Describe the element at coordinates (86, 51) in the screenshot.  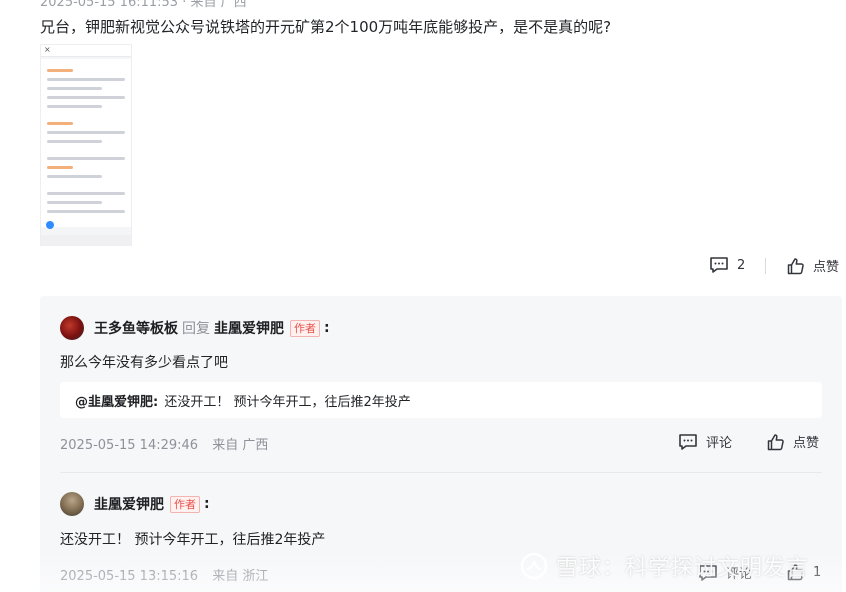
I see `thumbnail-header: ×` at that location.